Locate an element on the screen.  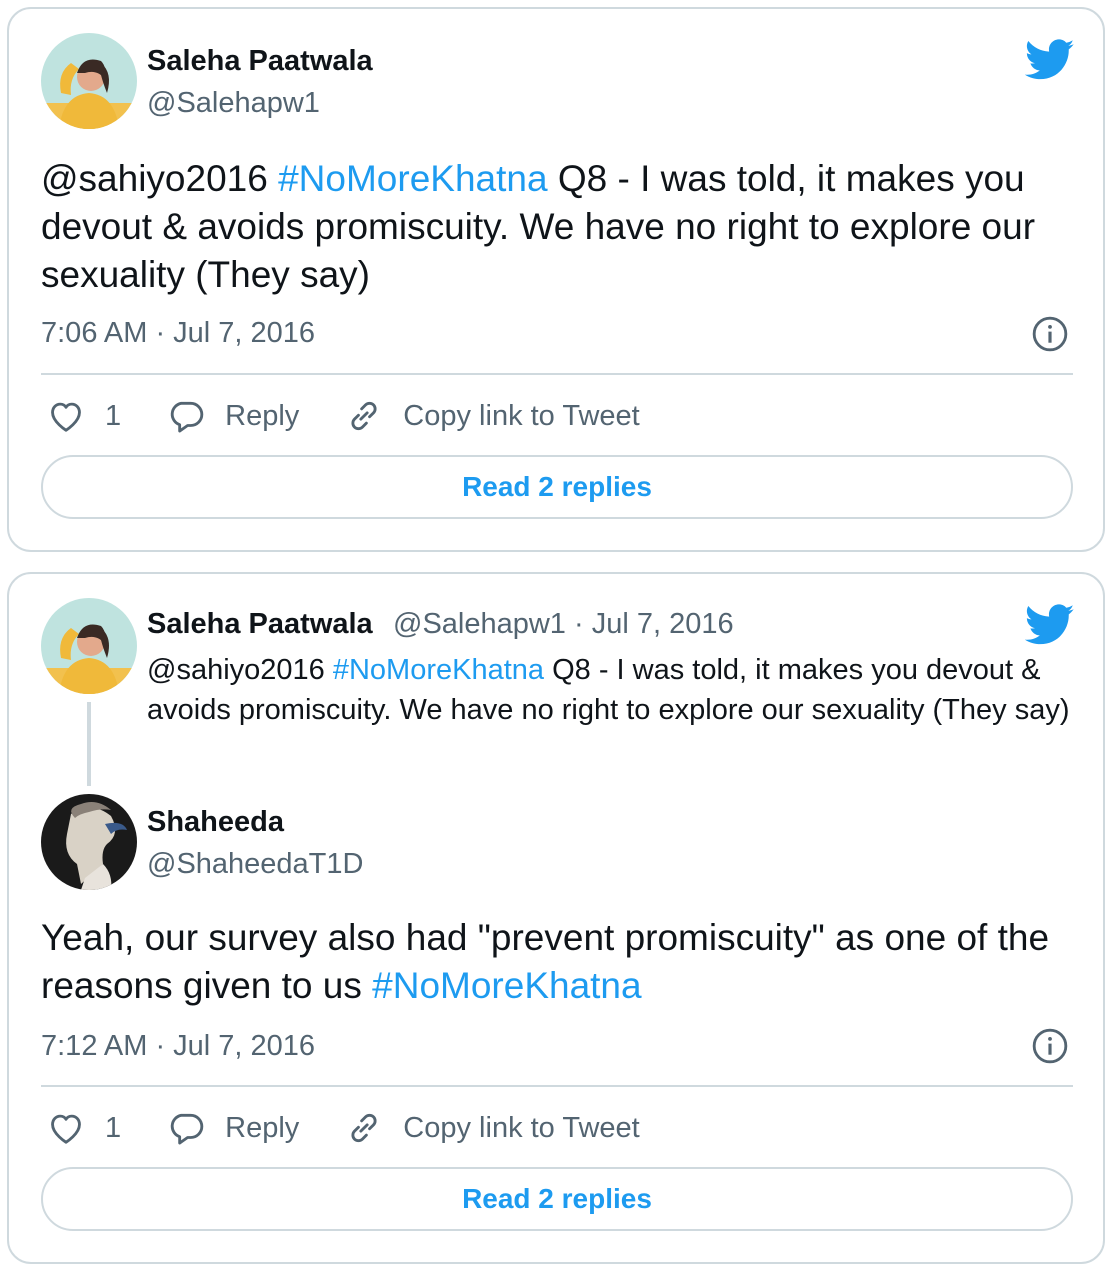
author-handle: @ShaheedaT1D is located at coordinates (255, 864).